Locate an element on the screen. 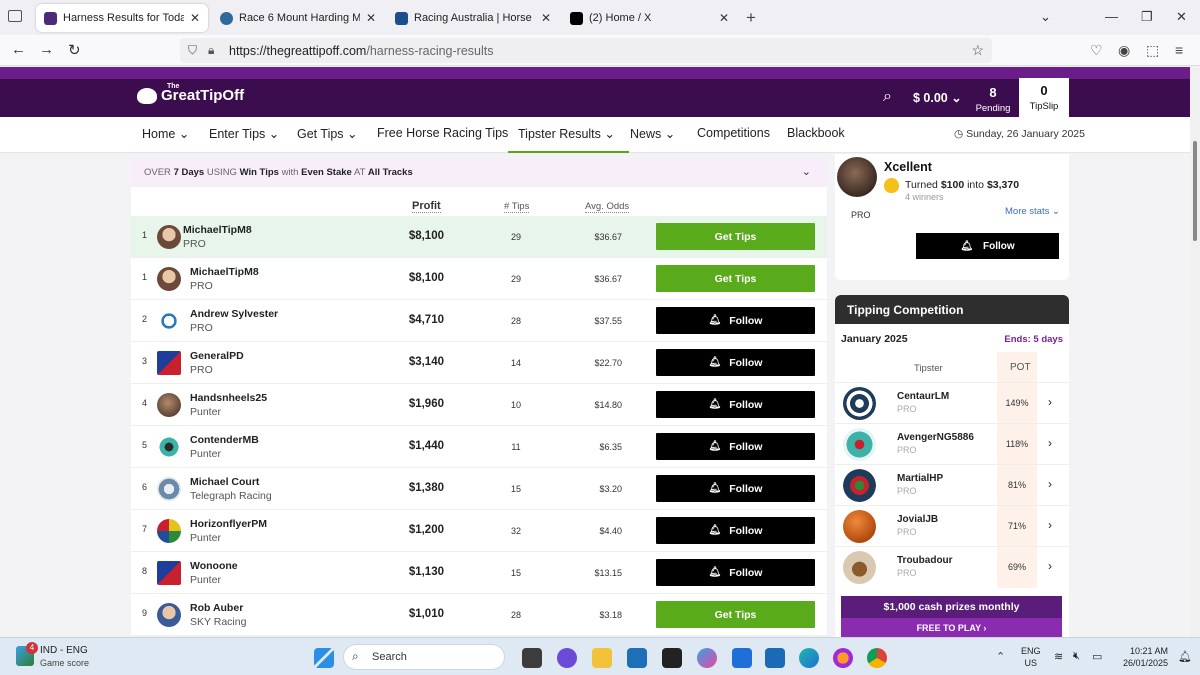 This screenshot has width=1200, height=675. profile-follow-button: 🔔︎ Follow is located at coordinates (987, 246).